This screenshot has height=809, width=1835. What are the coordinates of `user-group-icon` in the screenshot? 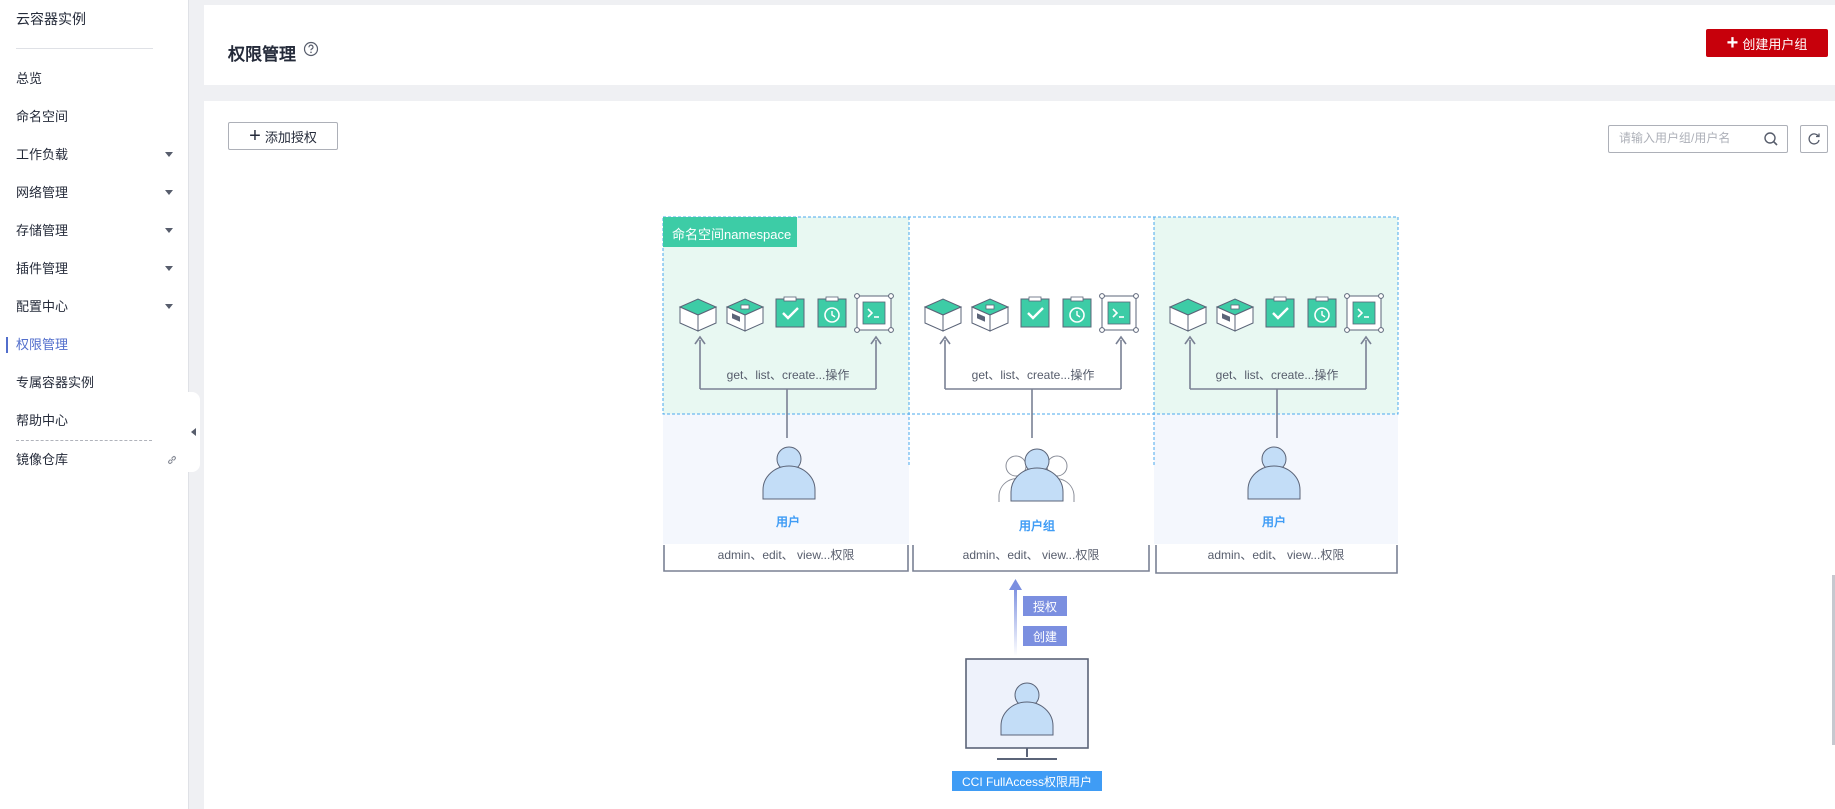 It's located at (1036, 475).